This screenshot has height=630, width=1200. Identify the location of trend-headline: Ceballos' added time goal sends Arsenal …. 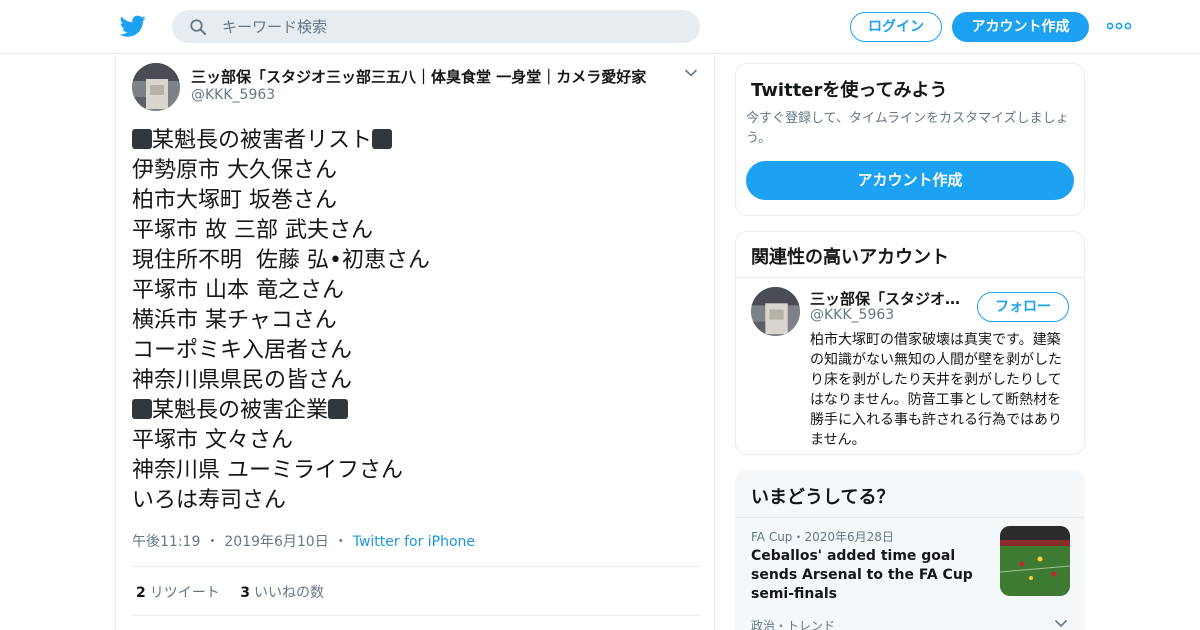
(871, 575).